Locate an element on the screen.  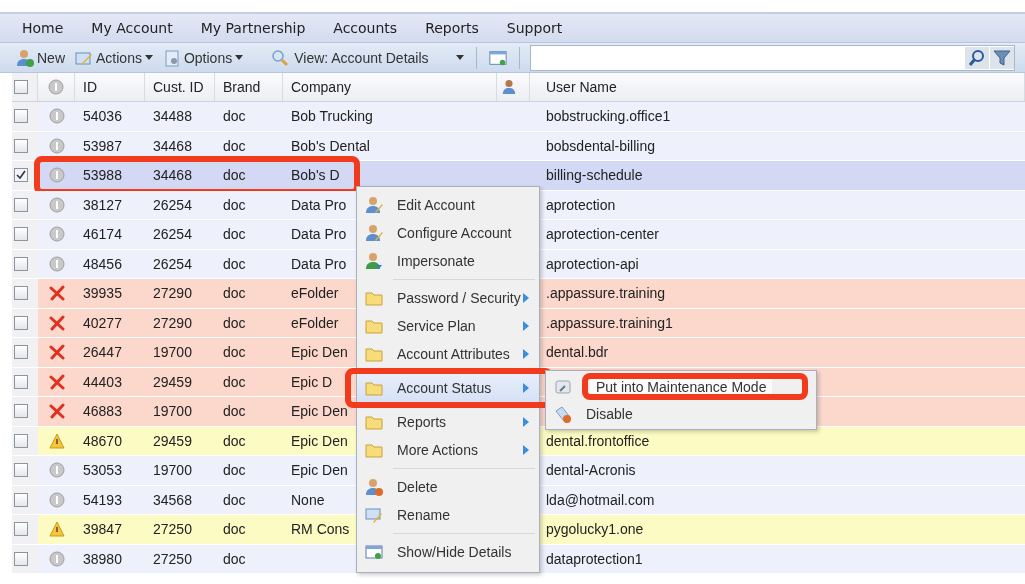
table-cell: bobsdental-billing is located at coordinates (600, 145).